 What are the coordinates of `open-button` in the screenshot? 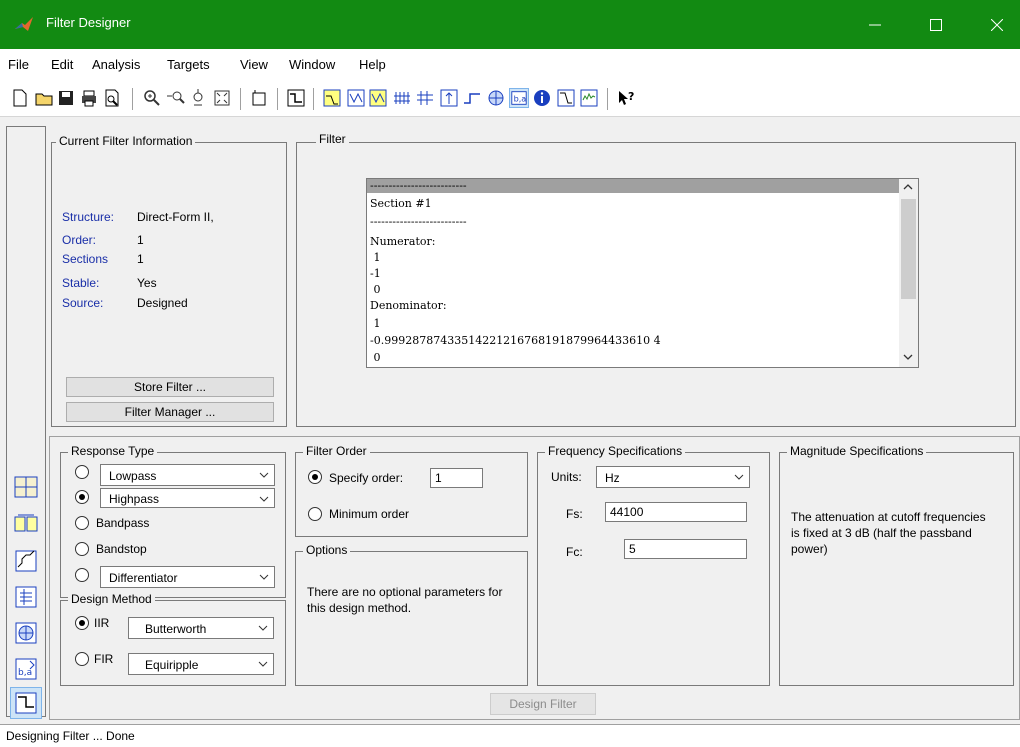 It's located at (44, 98).